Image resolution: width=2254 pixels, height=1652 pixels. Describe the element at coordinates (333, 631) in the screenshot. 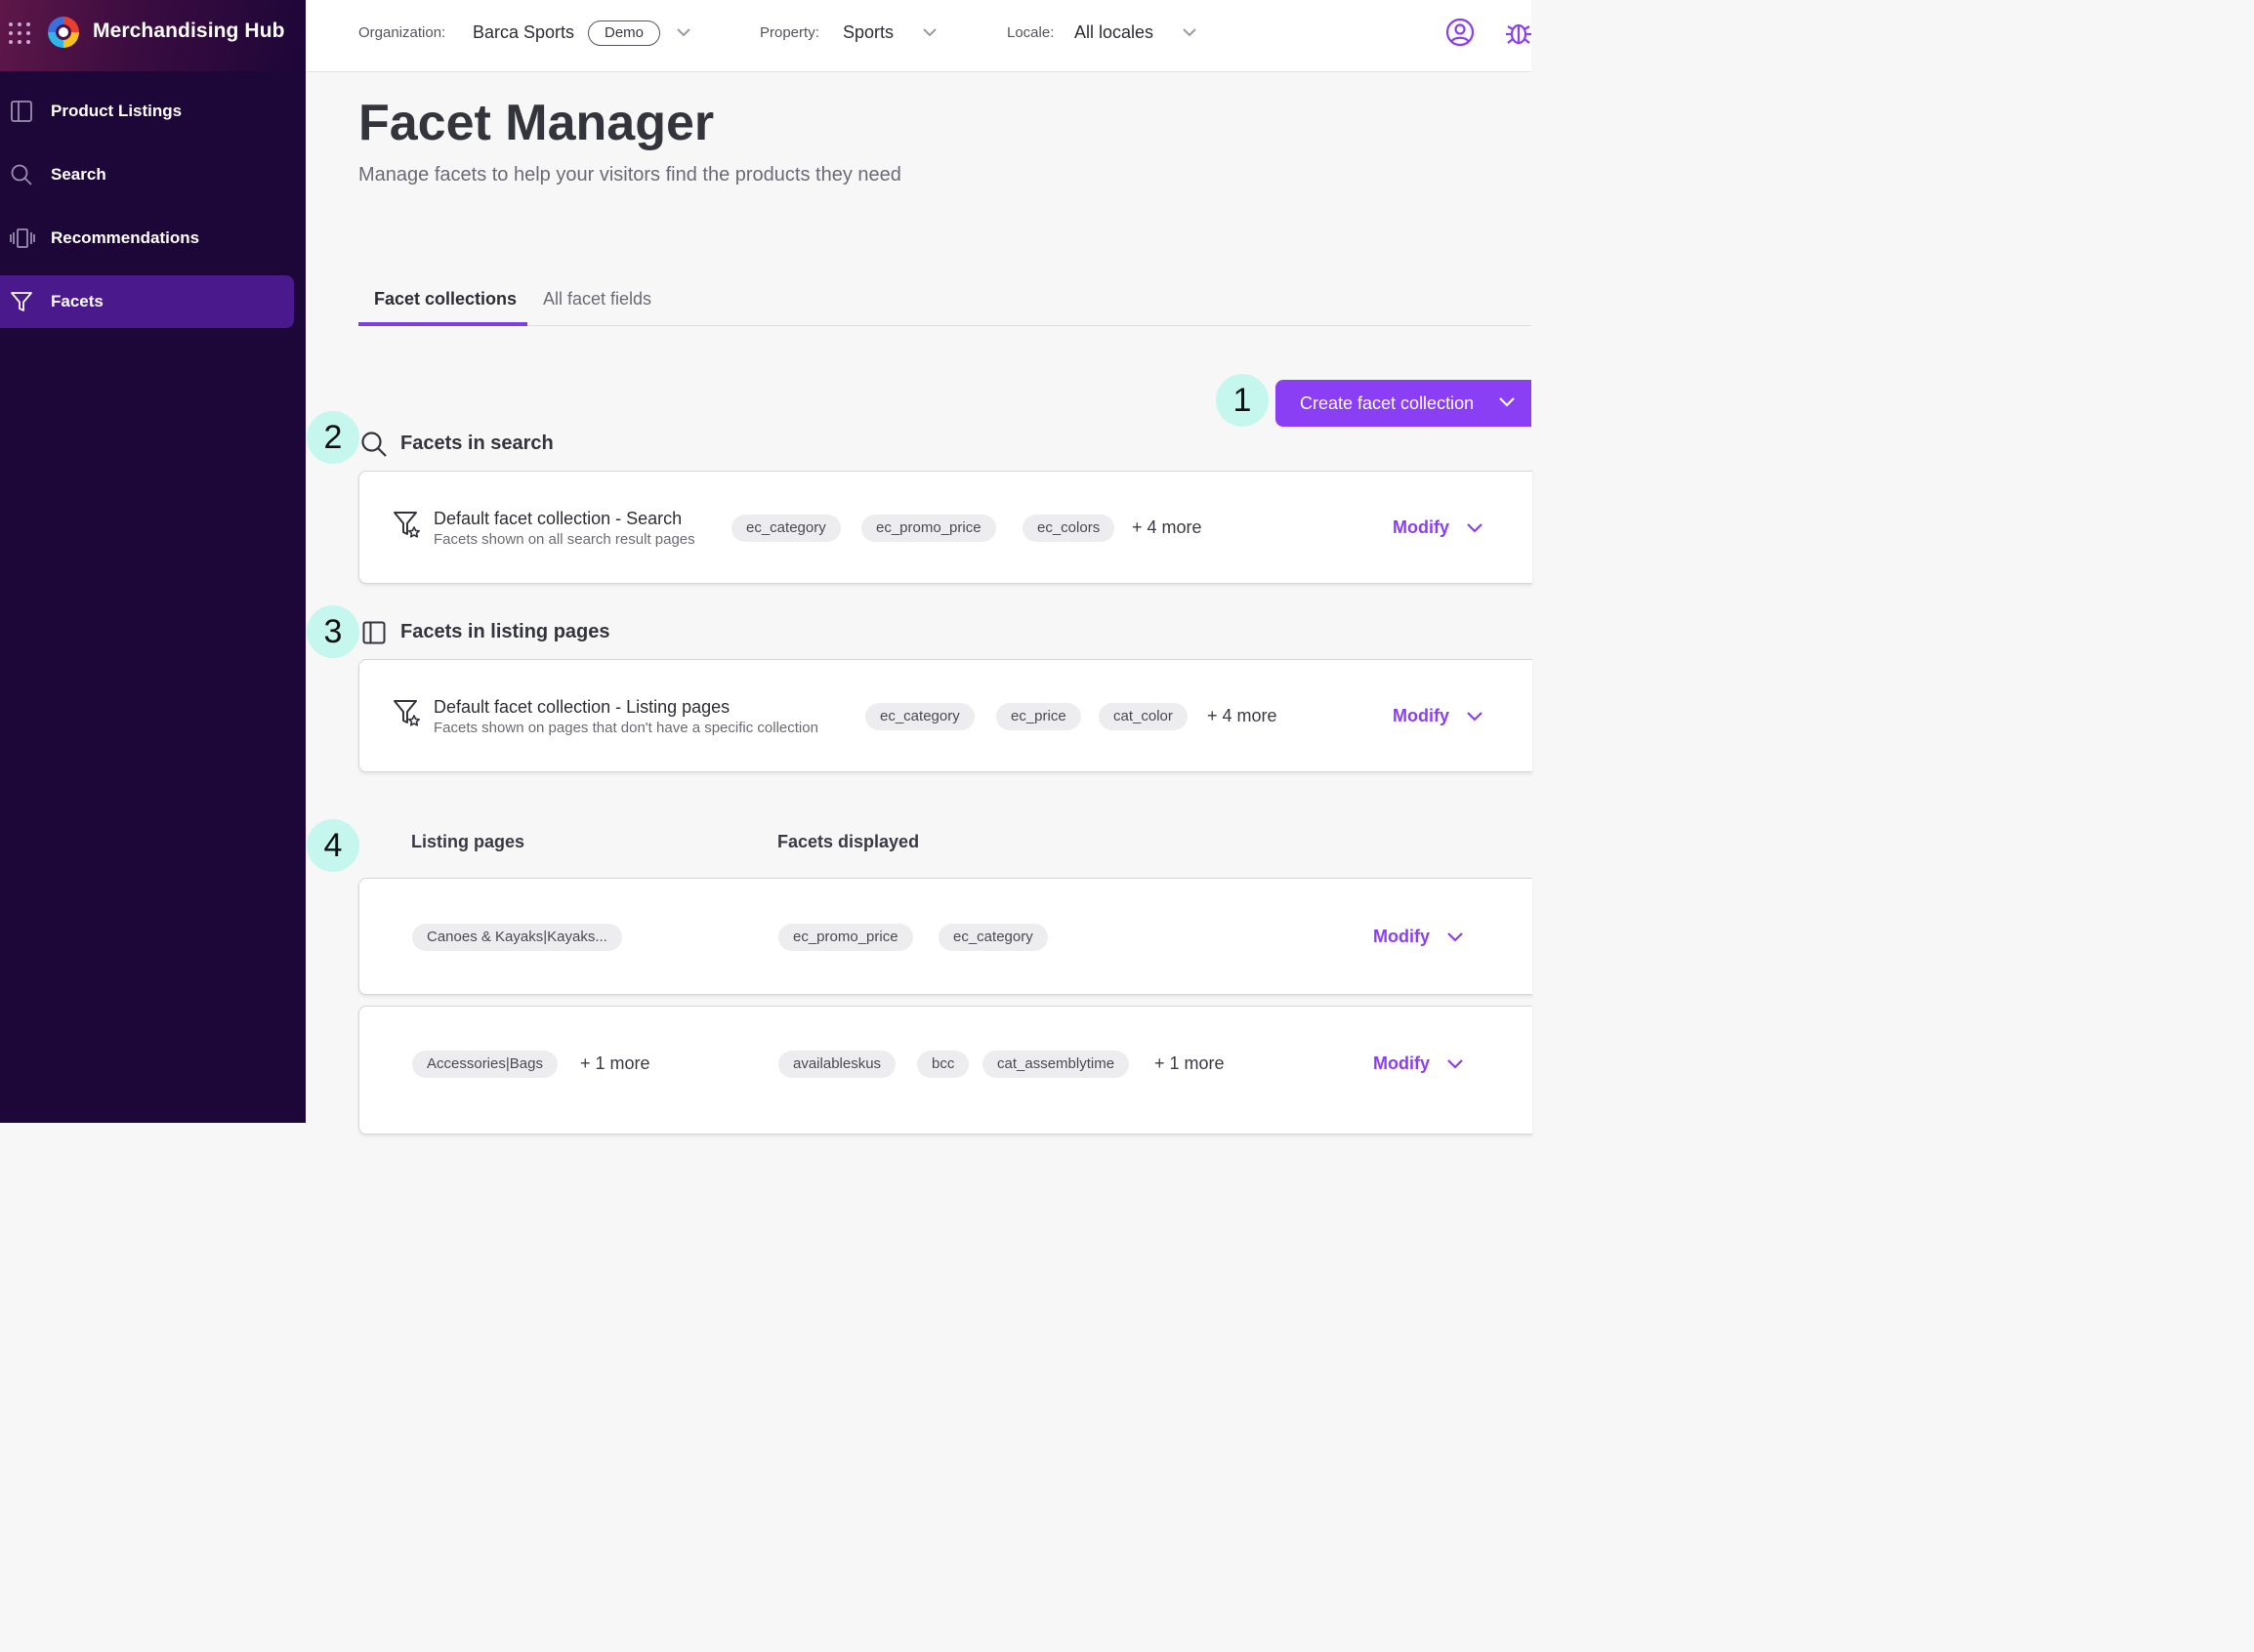

I see `callout-badge: 3` at that location.